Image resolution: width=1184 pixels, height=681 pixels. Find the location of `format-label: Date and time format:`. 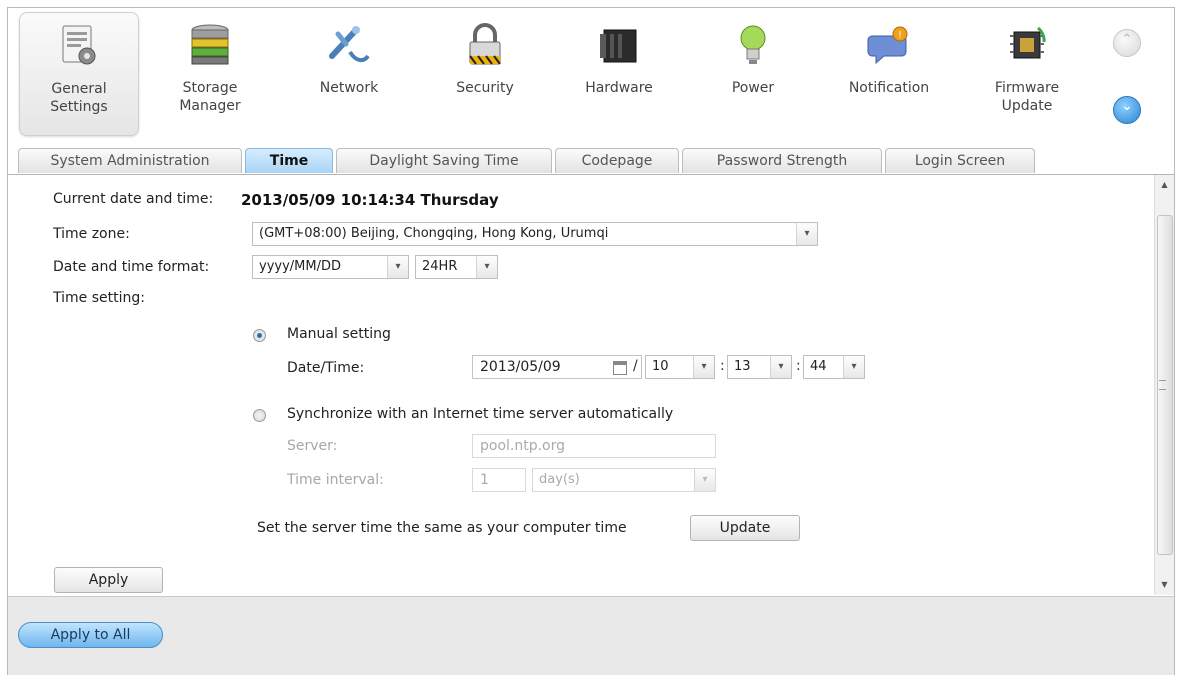

format-label: Date and time format: is located at coordinates (131, 267).